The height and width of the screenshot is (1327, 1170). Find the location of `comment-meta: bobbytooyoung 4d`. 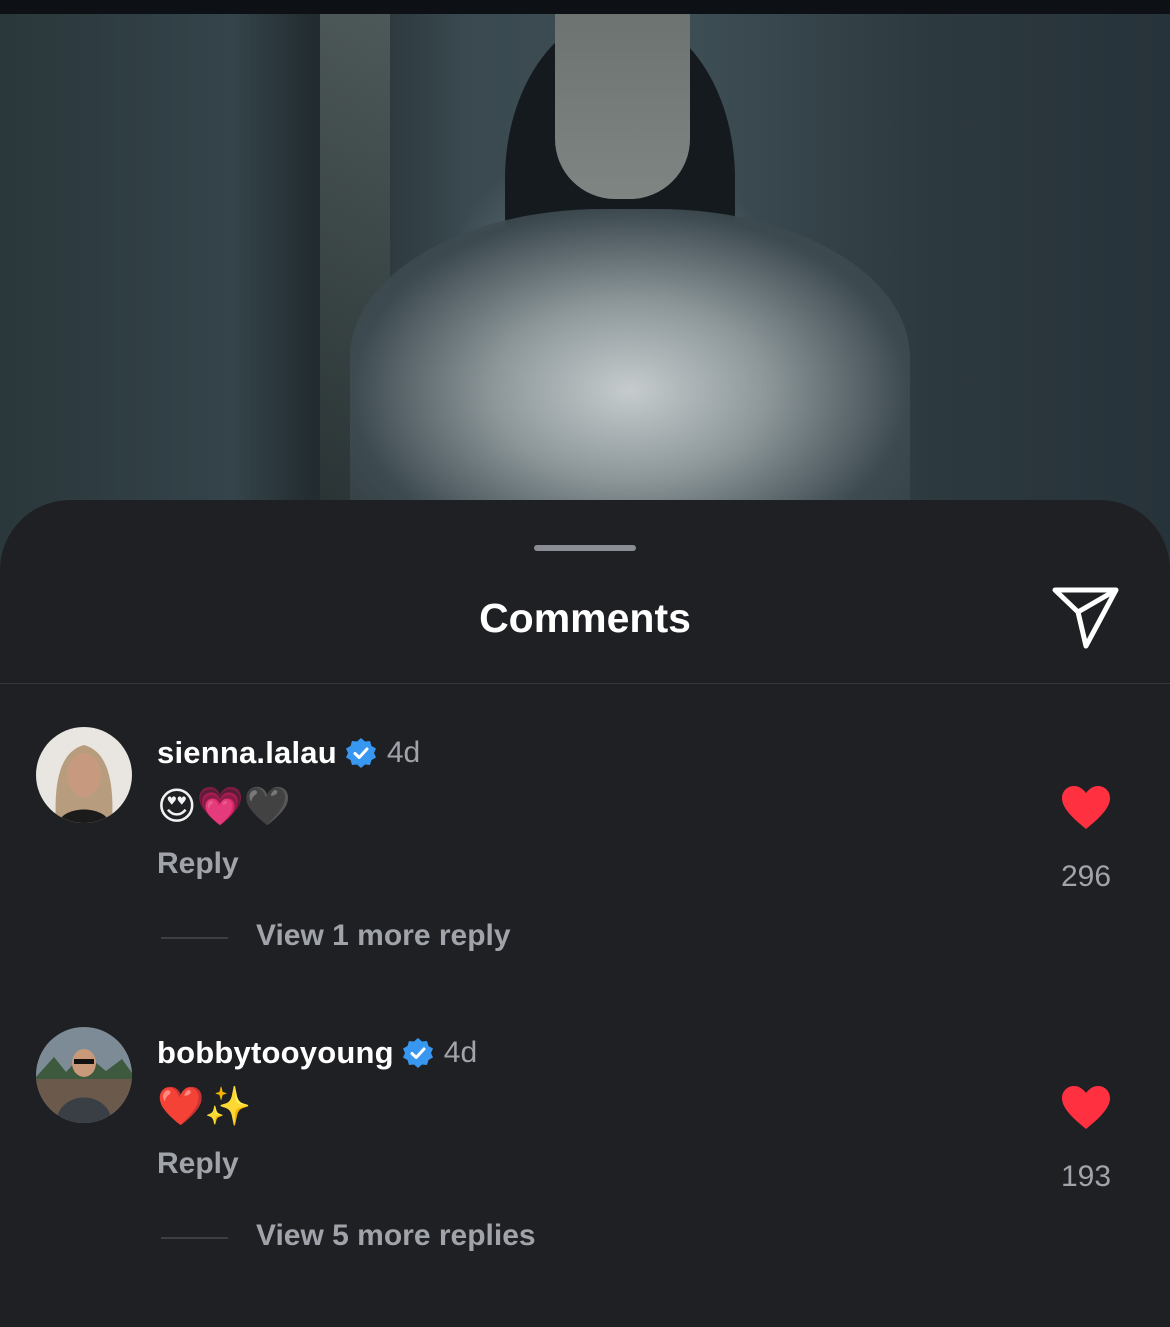

comment-meta: bobbytooyoung 4d is located at coordinates (317, 1053).